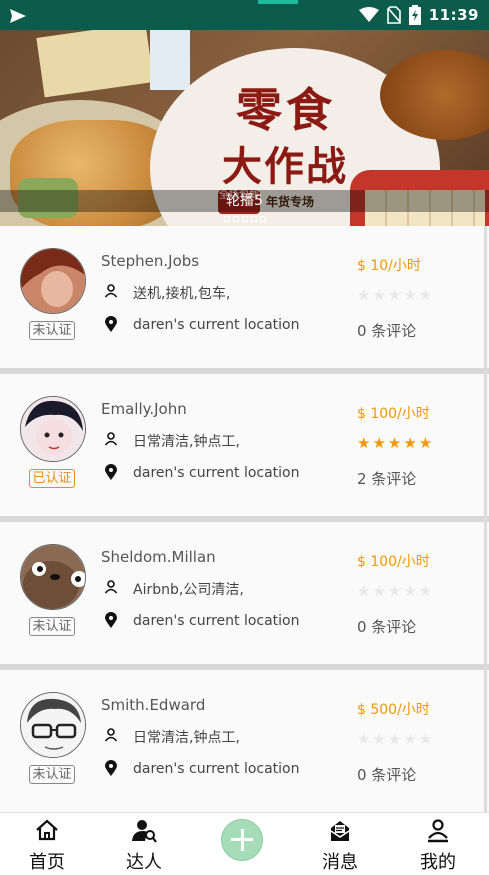 This screenshot has width=489, height=875. I want to click on tab-mine-label: 我的, so click(438, 862).